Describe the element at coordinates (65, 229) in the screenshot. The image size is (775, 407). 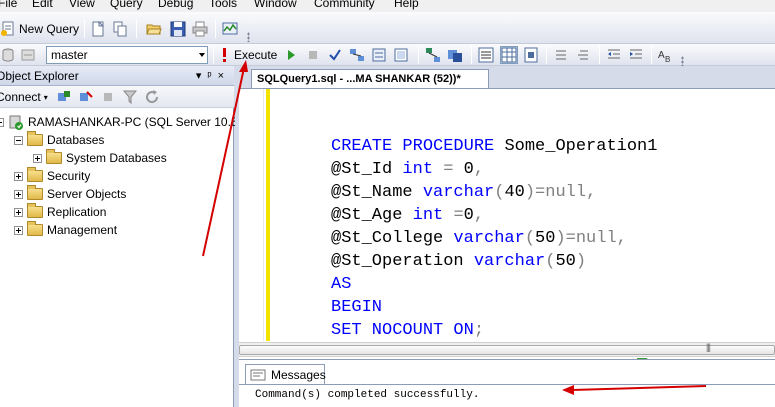
I see `tree-node-management: Management` at that location.